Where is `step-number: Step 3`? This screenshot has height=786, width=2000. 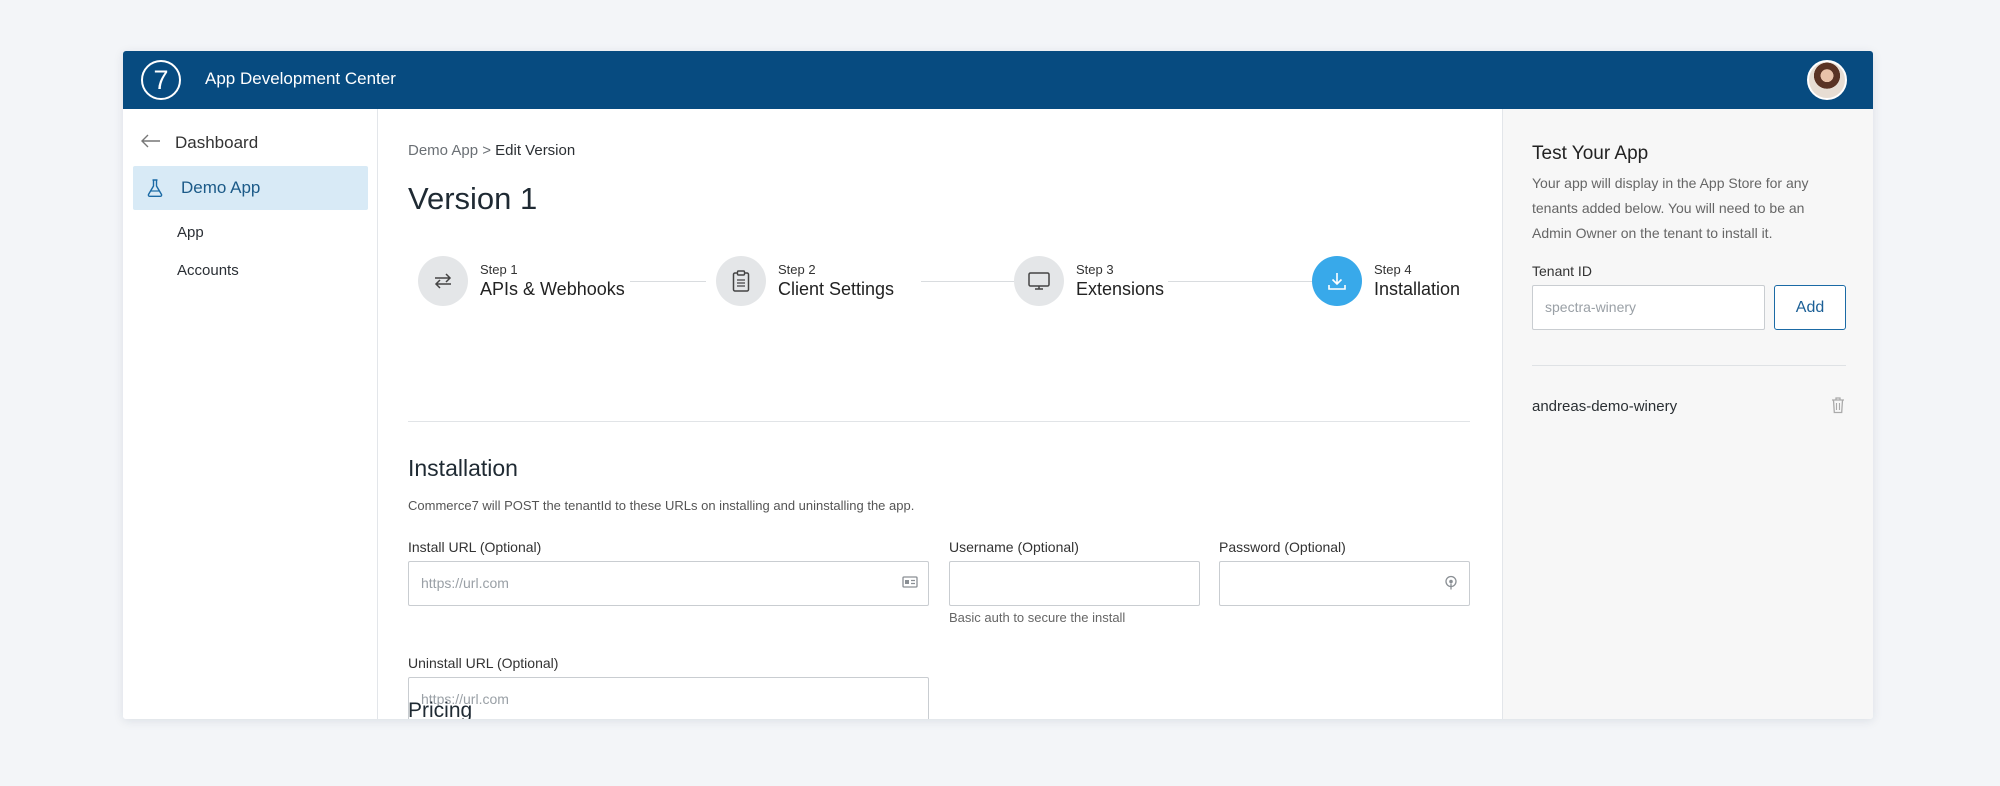 step-number: Step 3 is located at coordinates (1095, 269).